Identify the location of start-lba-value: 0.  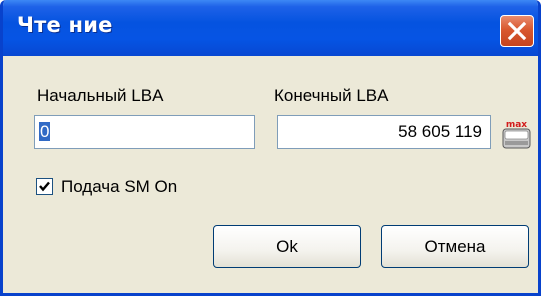
(45, 131).